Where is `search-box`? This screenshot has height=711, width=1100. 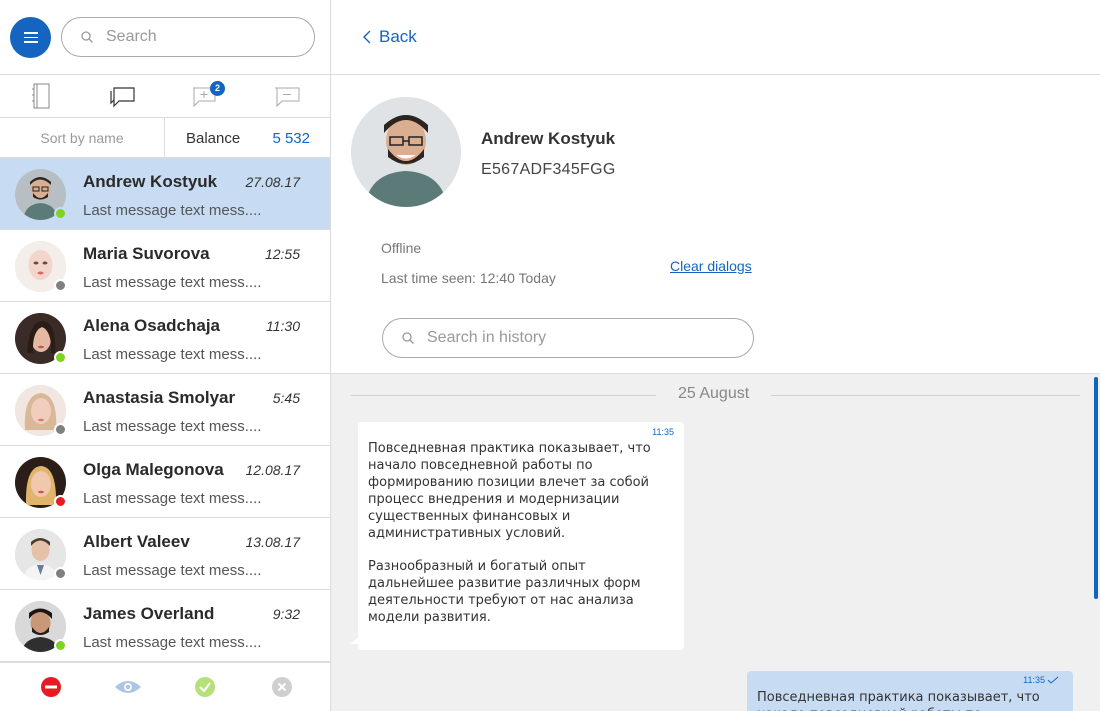
search-box is located at coordinates (188, 37).